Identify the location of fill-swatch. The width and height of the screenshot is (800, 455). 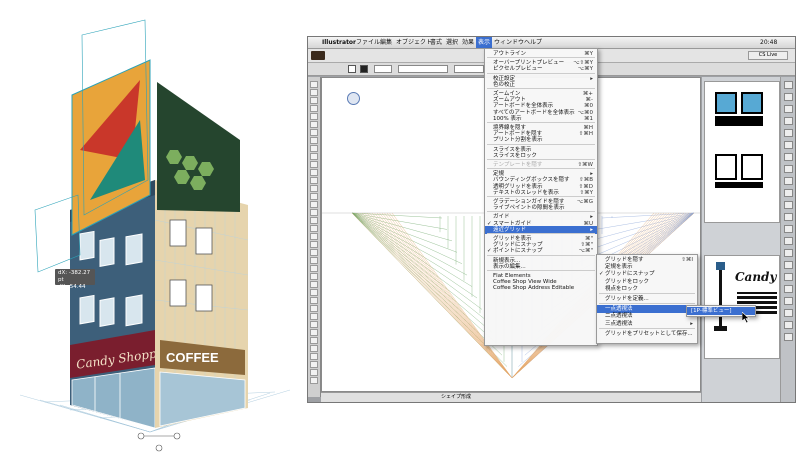
(352, 69).